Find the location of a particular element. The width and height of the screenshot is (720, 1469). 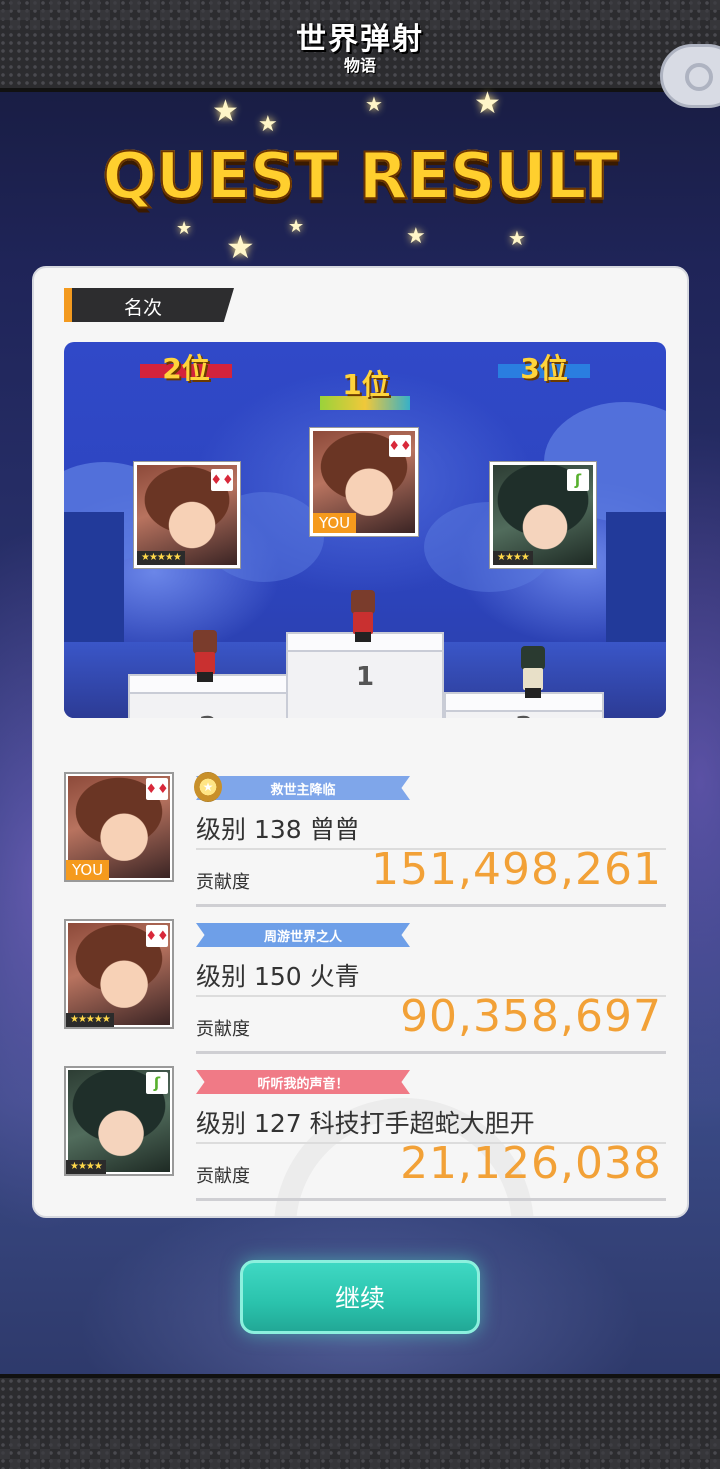

quest-result-title: QUEST RESULT is located at coordinates (360, 177).